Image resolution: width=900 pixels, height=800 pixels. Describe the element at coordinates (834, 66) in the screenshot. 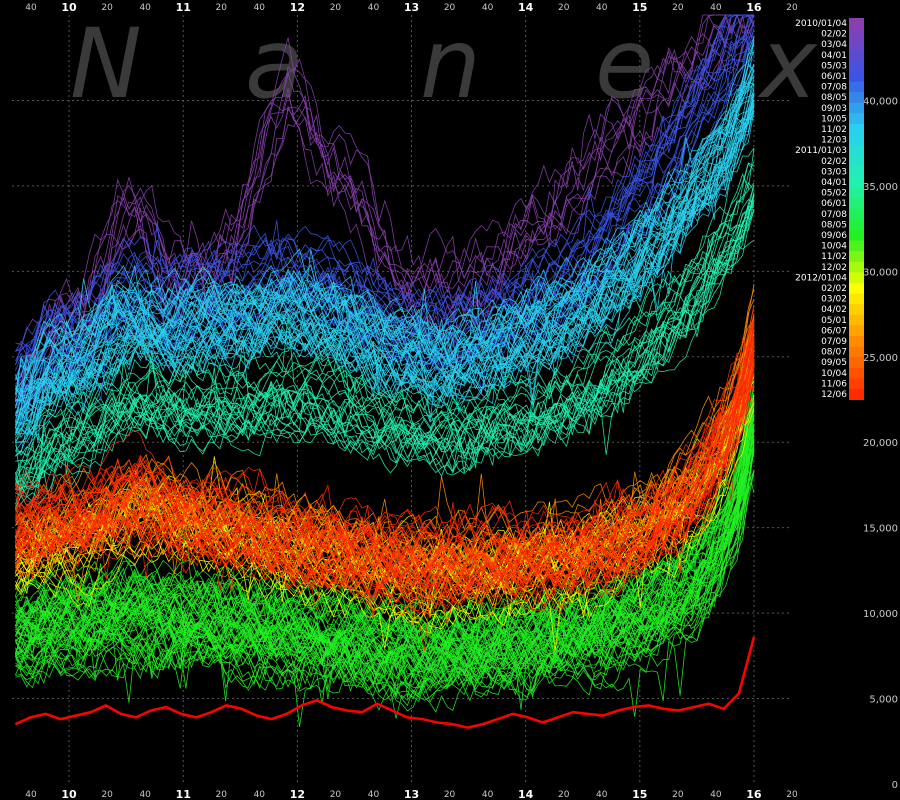

I see `legend-label: 05/03` at that location.